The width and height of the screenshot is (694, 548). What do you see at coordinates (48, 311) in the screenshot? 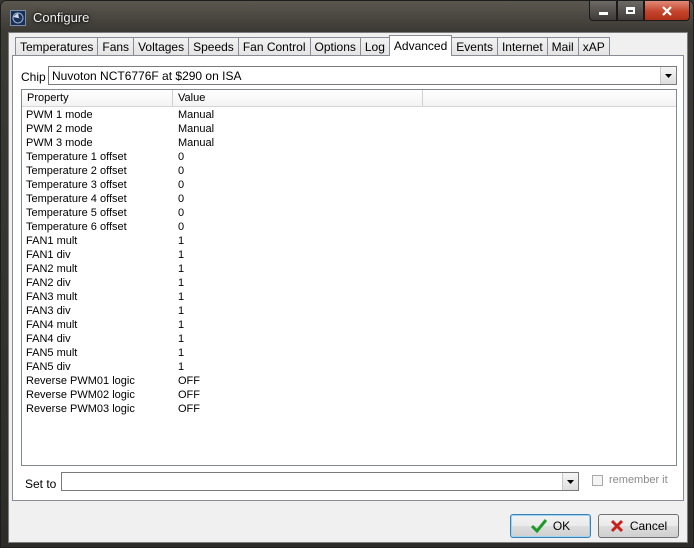
I see `property-cell: FAN3 div` at bounding box center [48, 311].